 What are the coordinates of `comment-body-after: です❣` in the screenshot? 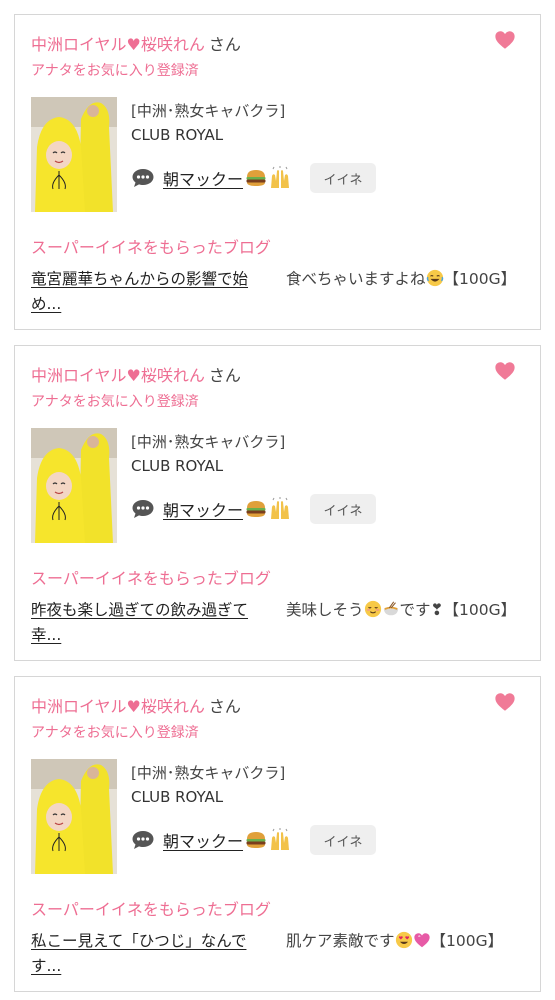 It's located at (421, 610).